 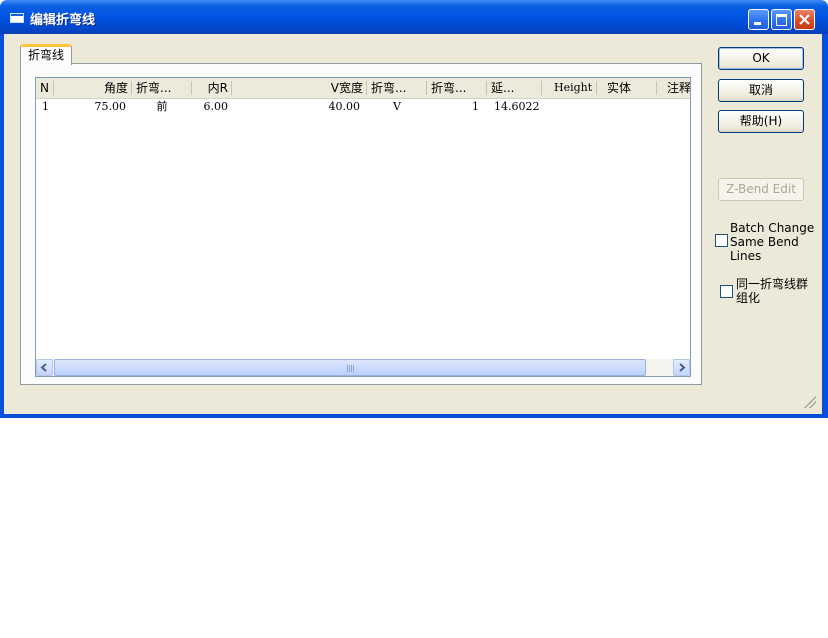 I want to click on chevron-left-icon, so click(x=43, y=367).